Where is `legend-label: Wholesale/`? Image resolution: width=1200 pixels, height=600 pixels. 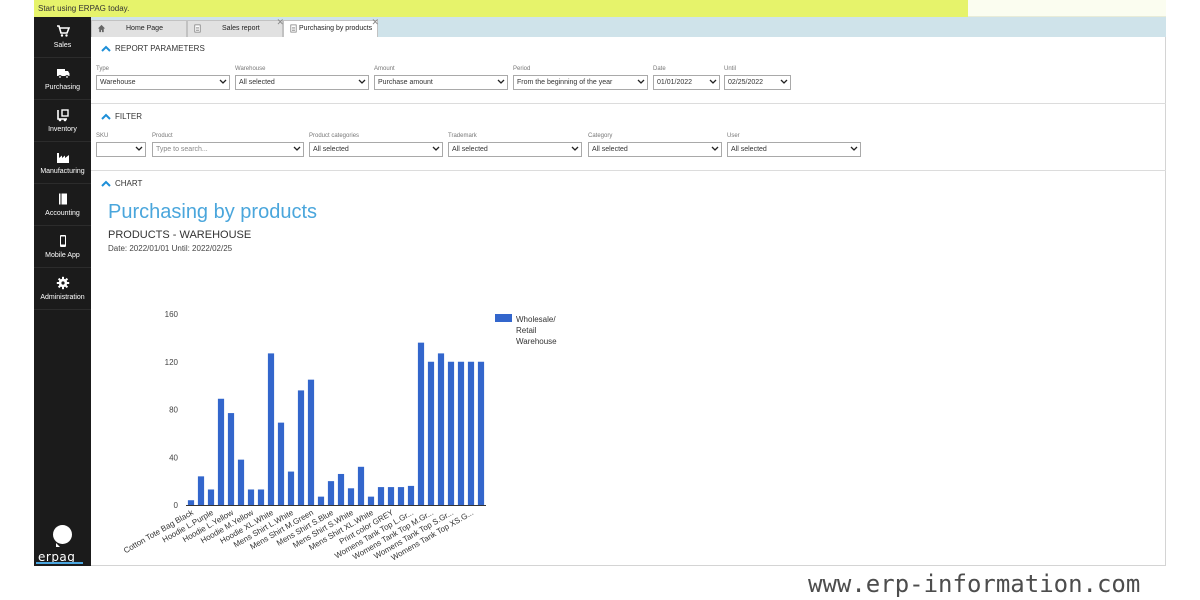 legend-label: Wholesale/ is located at coordinates (536, 319).